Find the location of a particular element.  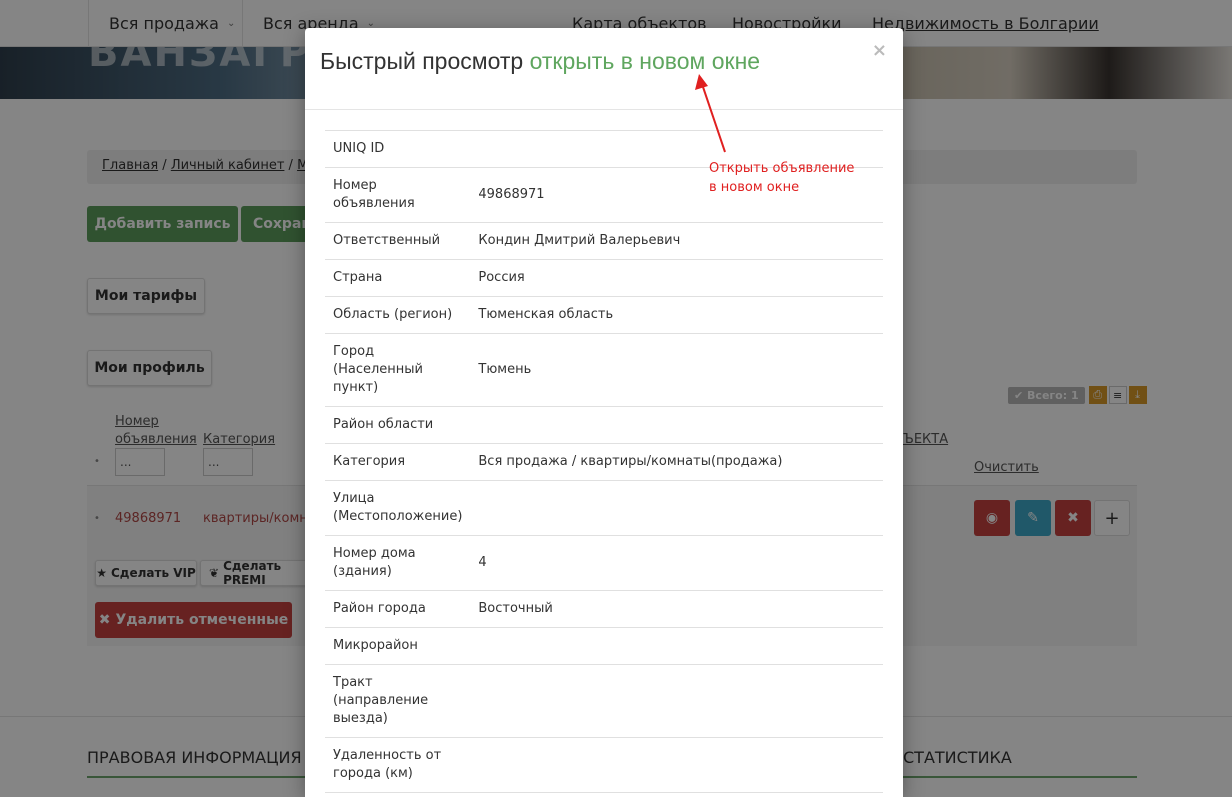

annotation-arrow-icon is located at coordinates (710, 113).